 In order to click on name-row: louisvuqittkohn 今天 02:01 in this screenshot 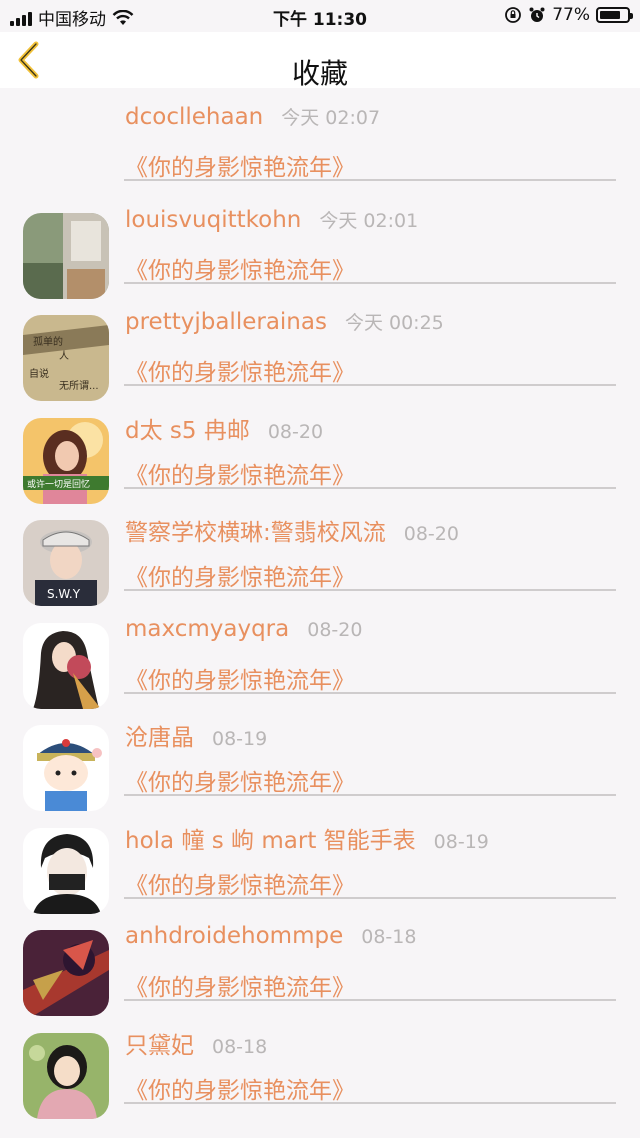, I will do `click(271, 219)`.